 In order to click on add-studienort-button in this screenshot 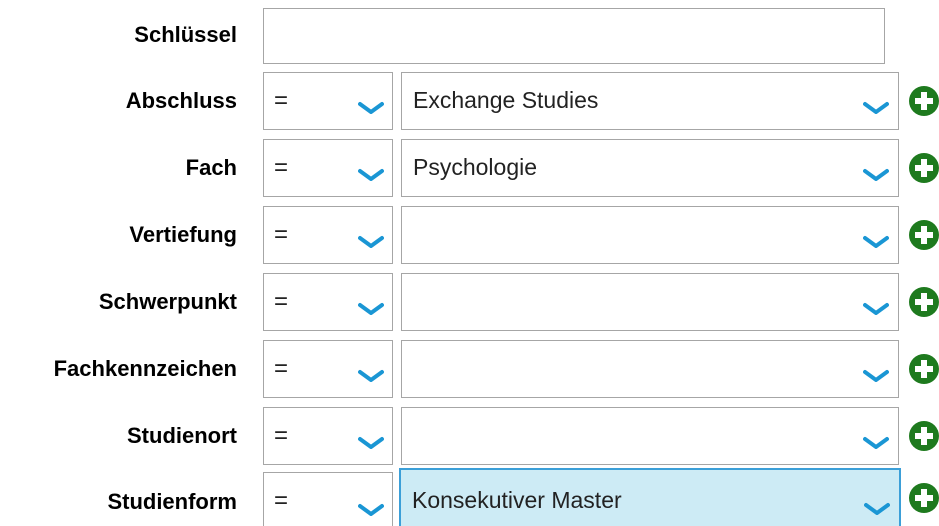, I will do `click(924, 436)`.